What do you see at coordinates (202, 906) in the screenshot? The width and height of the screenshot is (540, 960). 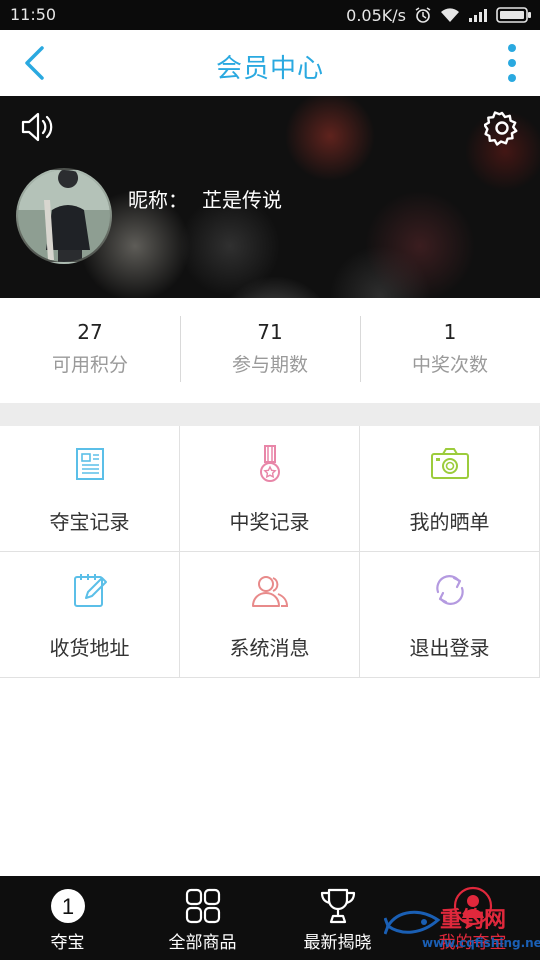 I see `grid-icon` at bounding box center [202, 906].